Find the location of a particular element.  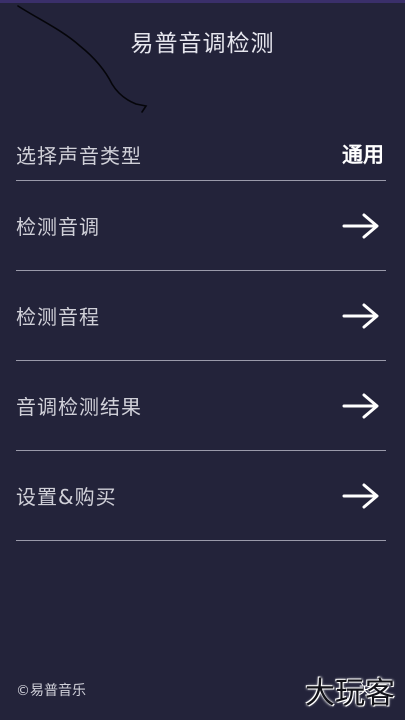

voice-type-value: 通用 is located at coordinates (363, 154).